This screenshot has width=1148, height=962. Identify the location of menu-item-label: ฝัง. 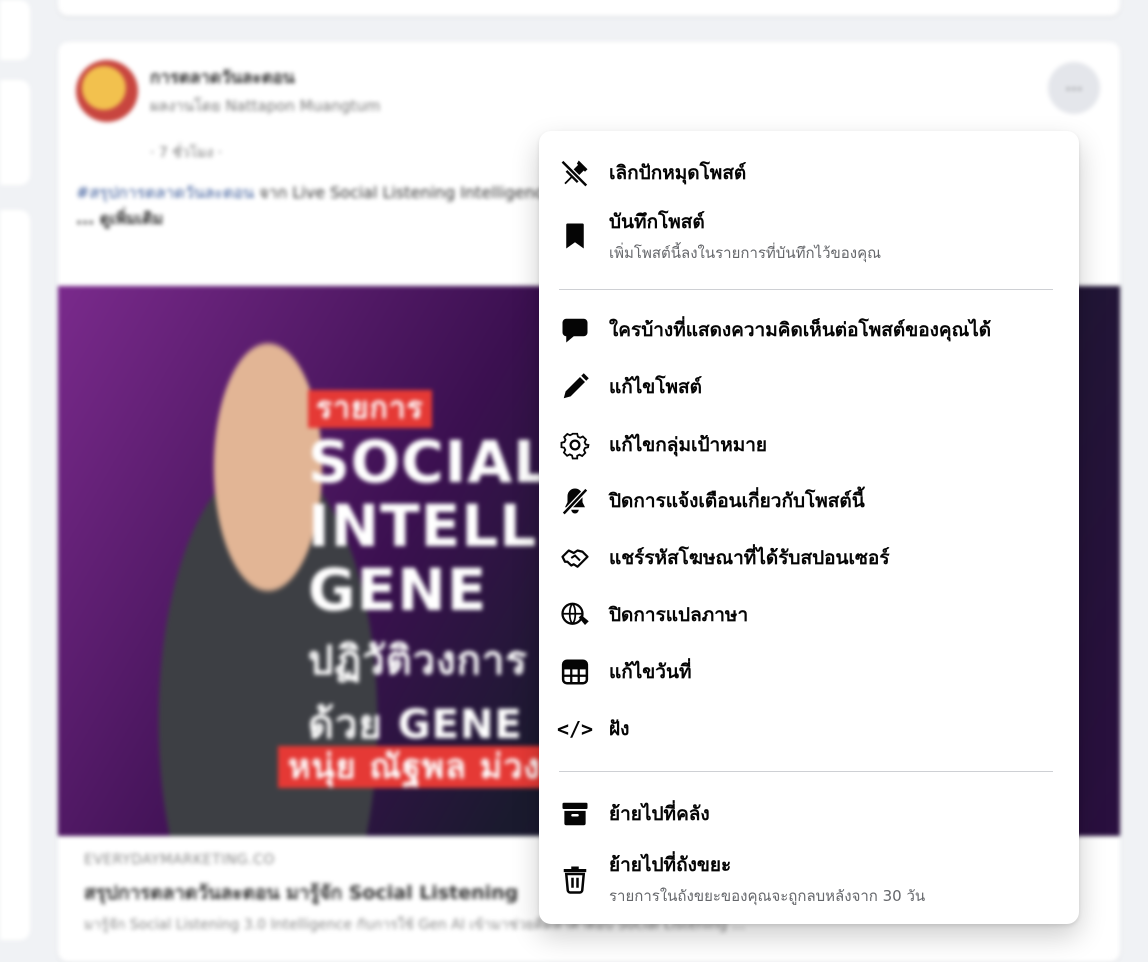
(619, 729).